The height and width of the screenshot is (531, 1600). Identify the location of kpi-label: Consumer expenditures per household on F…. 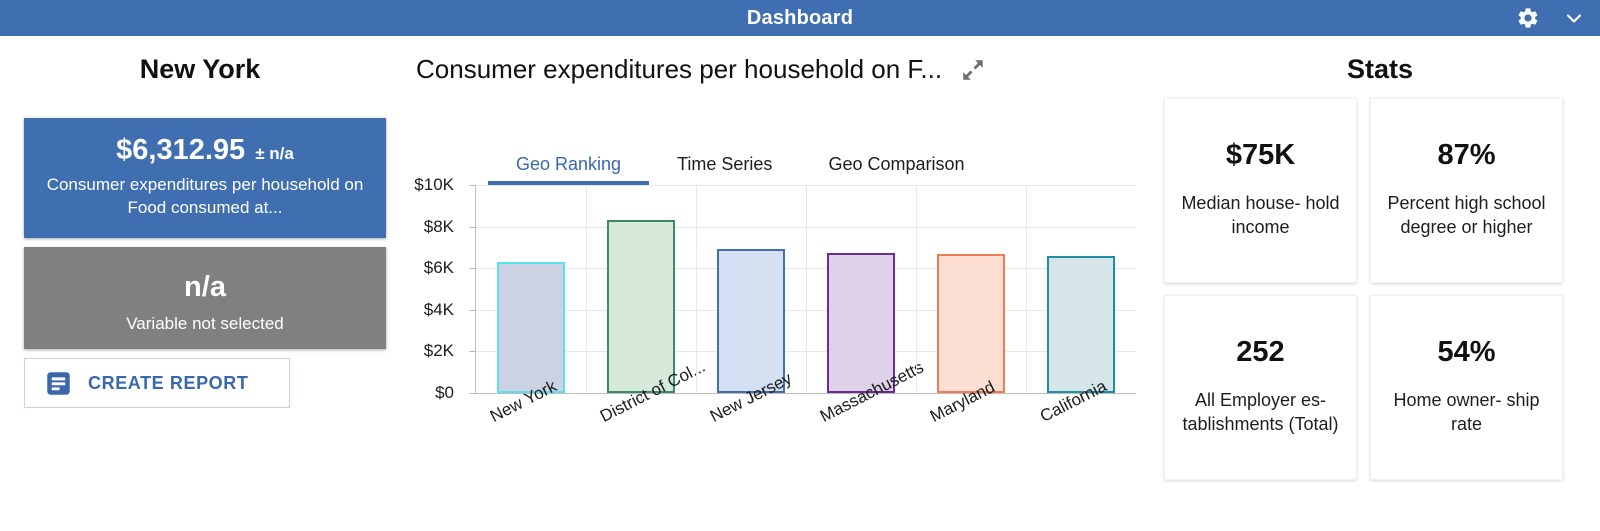
(205, 196).